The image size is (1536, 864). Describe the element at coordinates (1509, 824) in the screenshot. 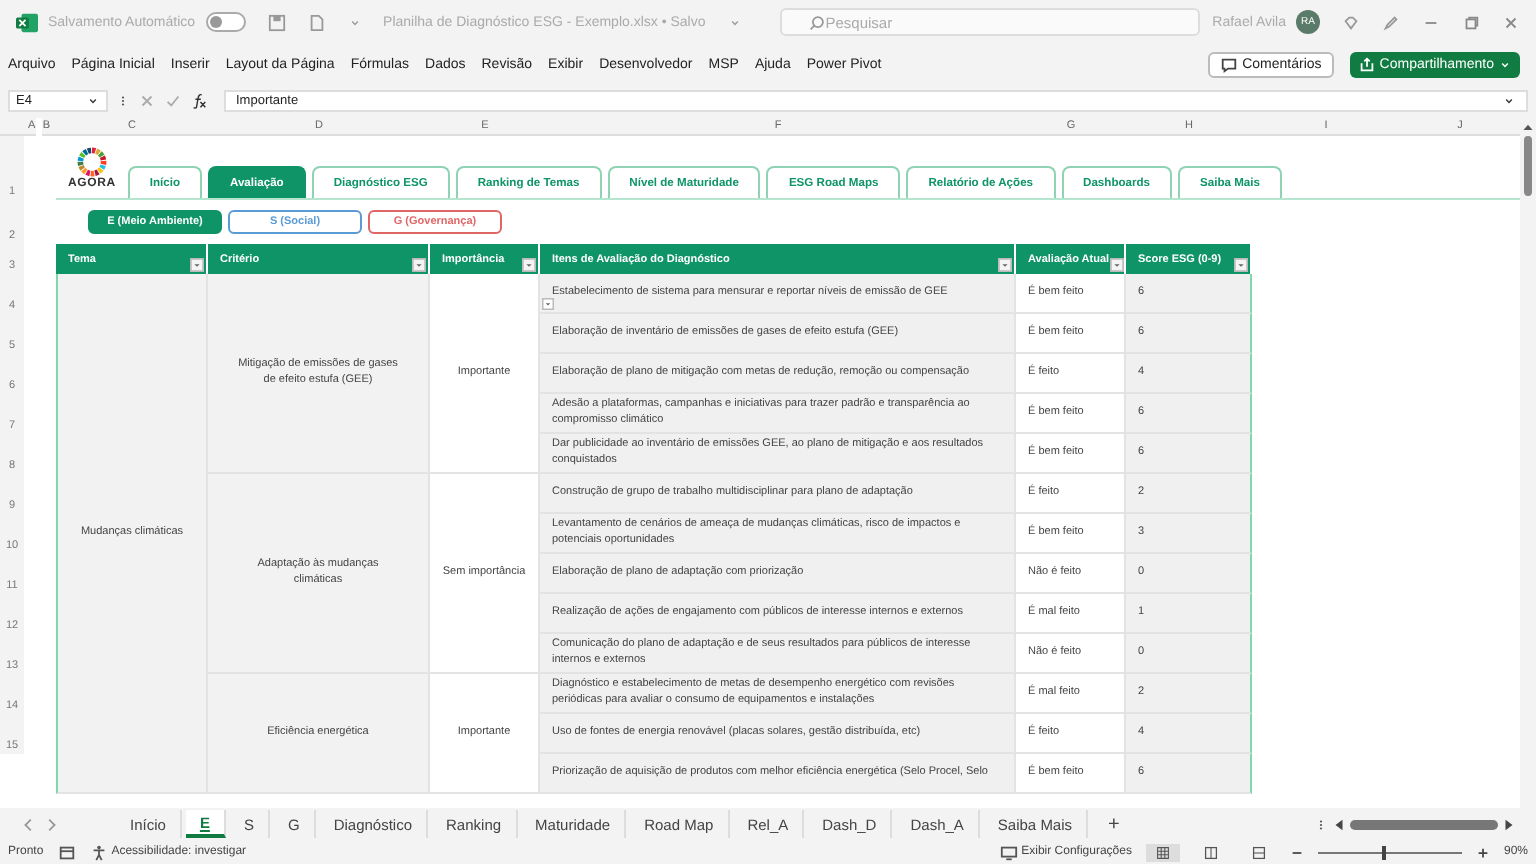

I see `scroll-right-icon` at that location.